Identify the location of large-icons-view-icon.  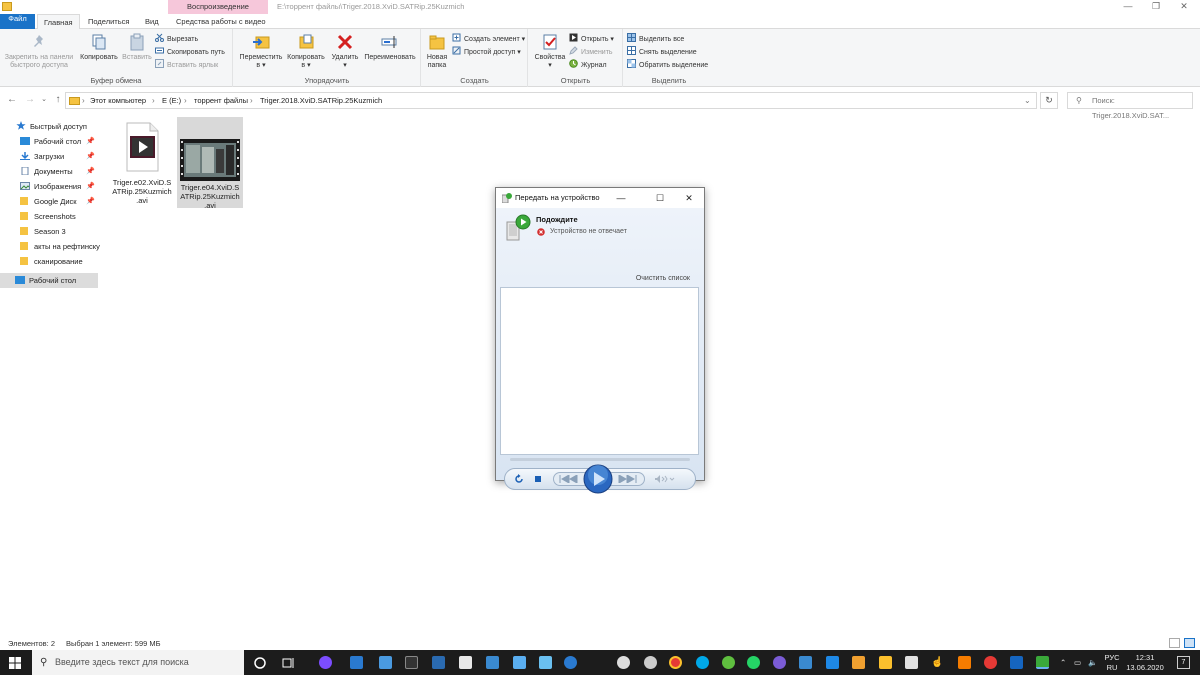
(1189, 643).